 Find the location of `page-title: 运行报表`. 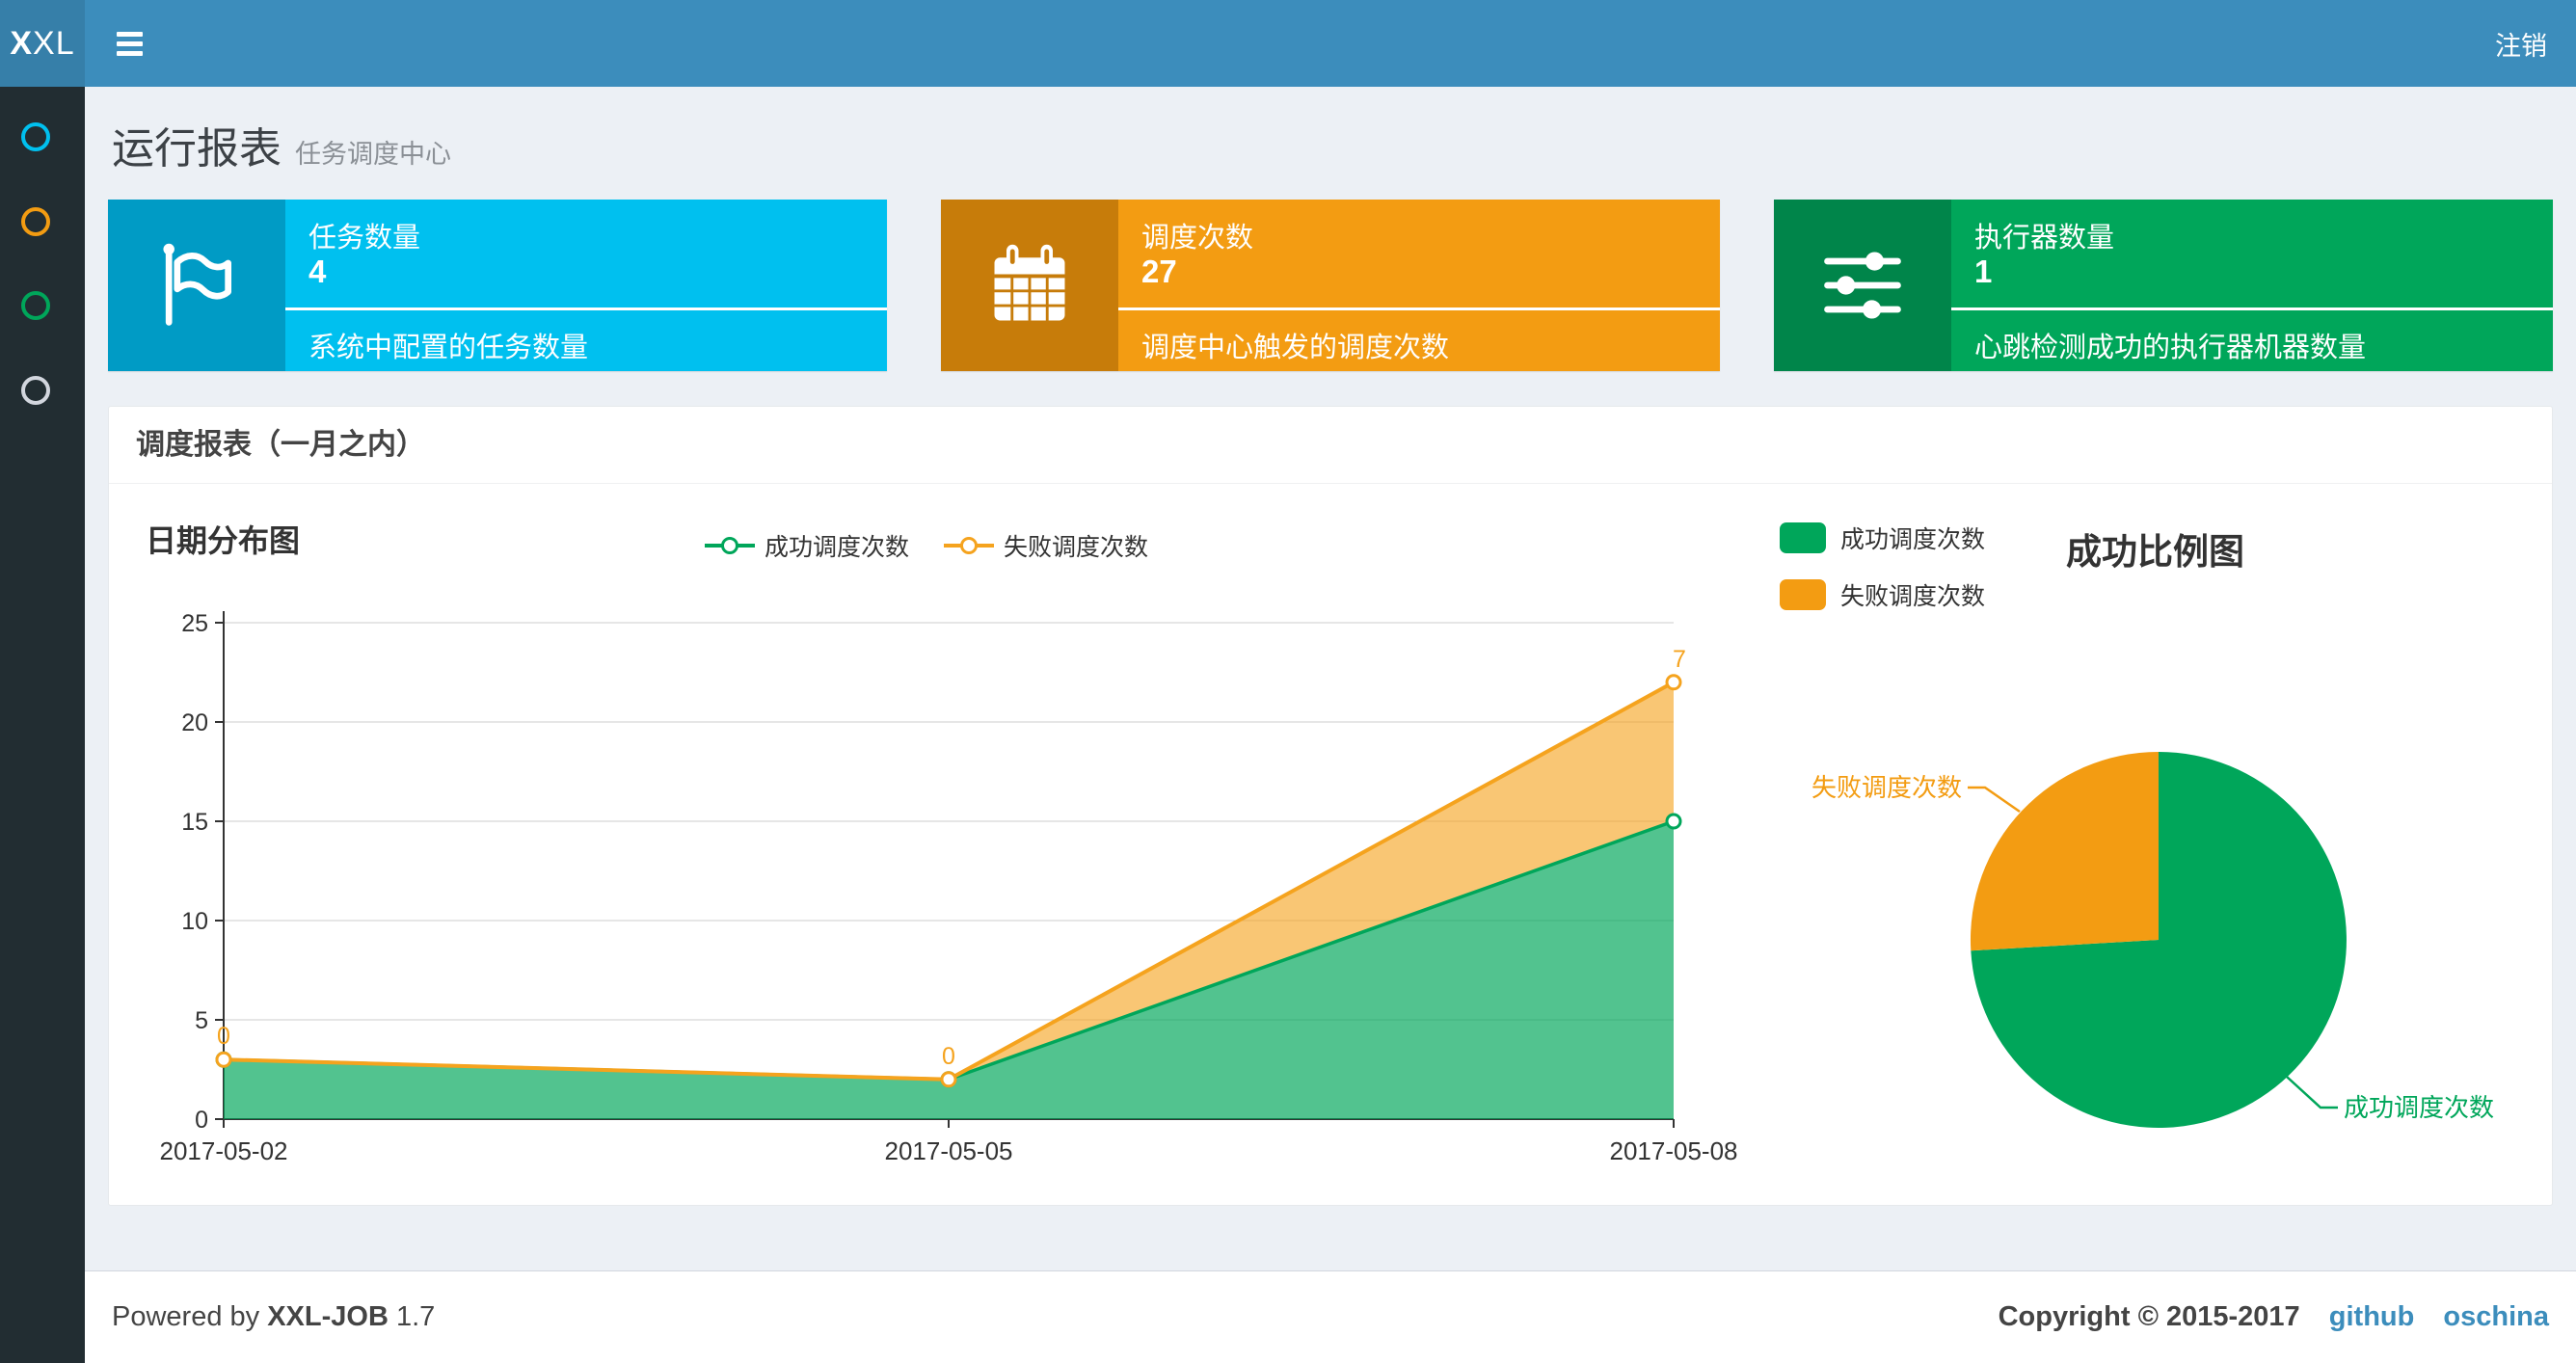

page-title: 运行报表 is located at coordinates (197, 149).